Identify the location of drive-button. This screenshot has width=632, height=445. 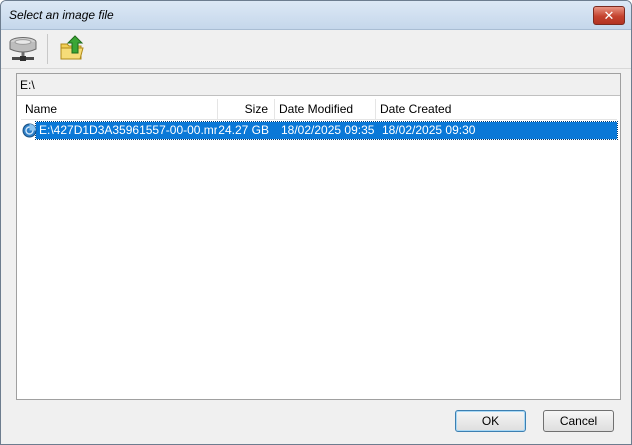
(23, 48).